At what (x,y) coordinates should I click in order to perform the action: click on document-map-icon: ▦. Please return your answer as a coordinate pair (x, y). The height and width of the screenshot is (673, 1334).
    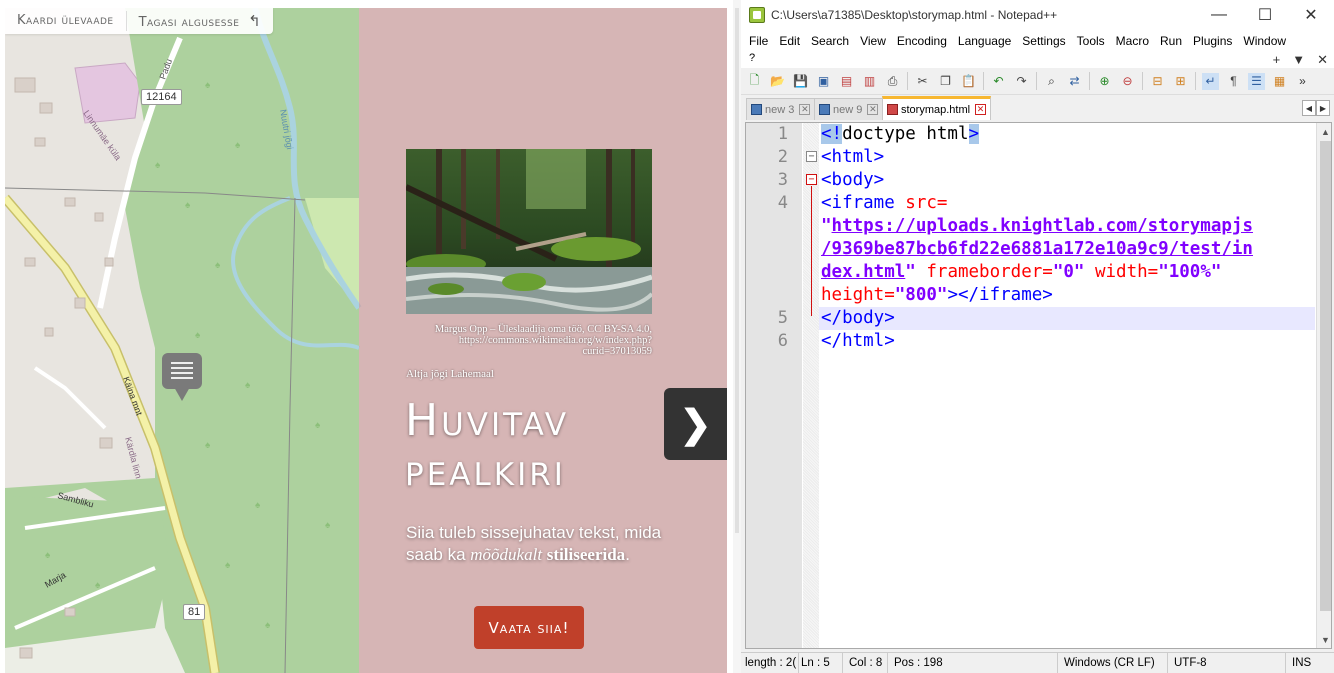
    Looking at the image, I should click on (1279, 81).